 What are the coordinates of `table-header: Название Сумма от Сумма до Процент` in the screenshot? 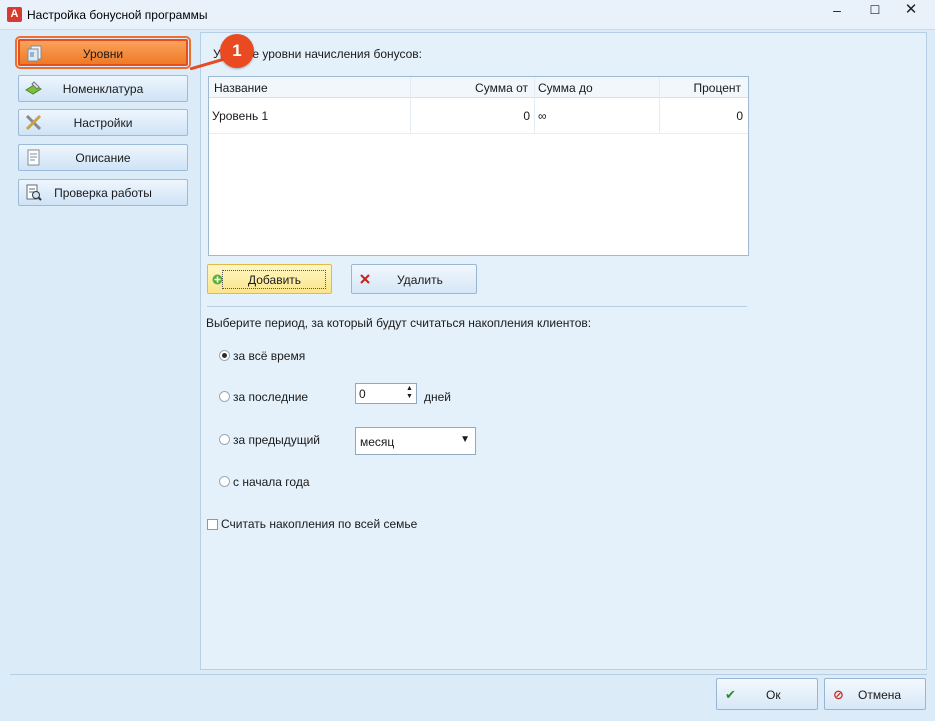 It's located at (478, 87).